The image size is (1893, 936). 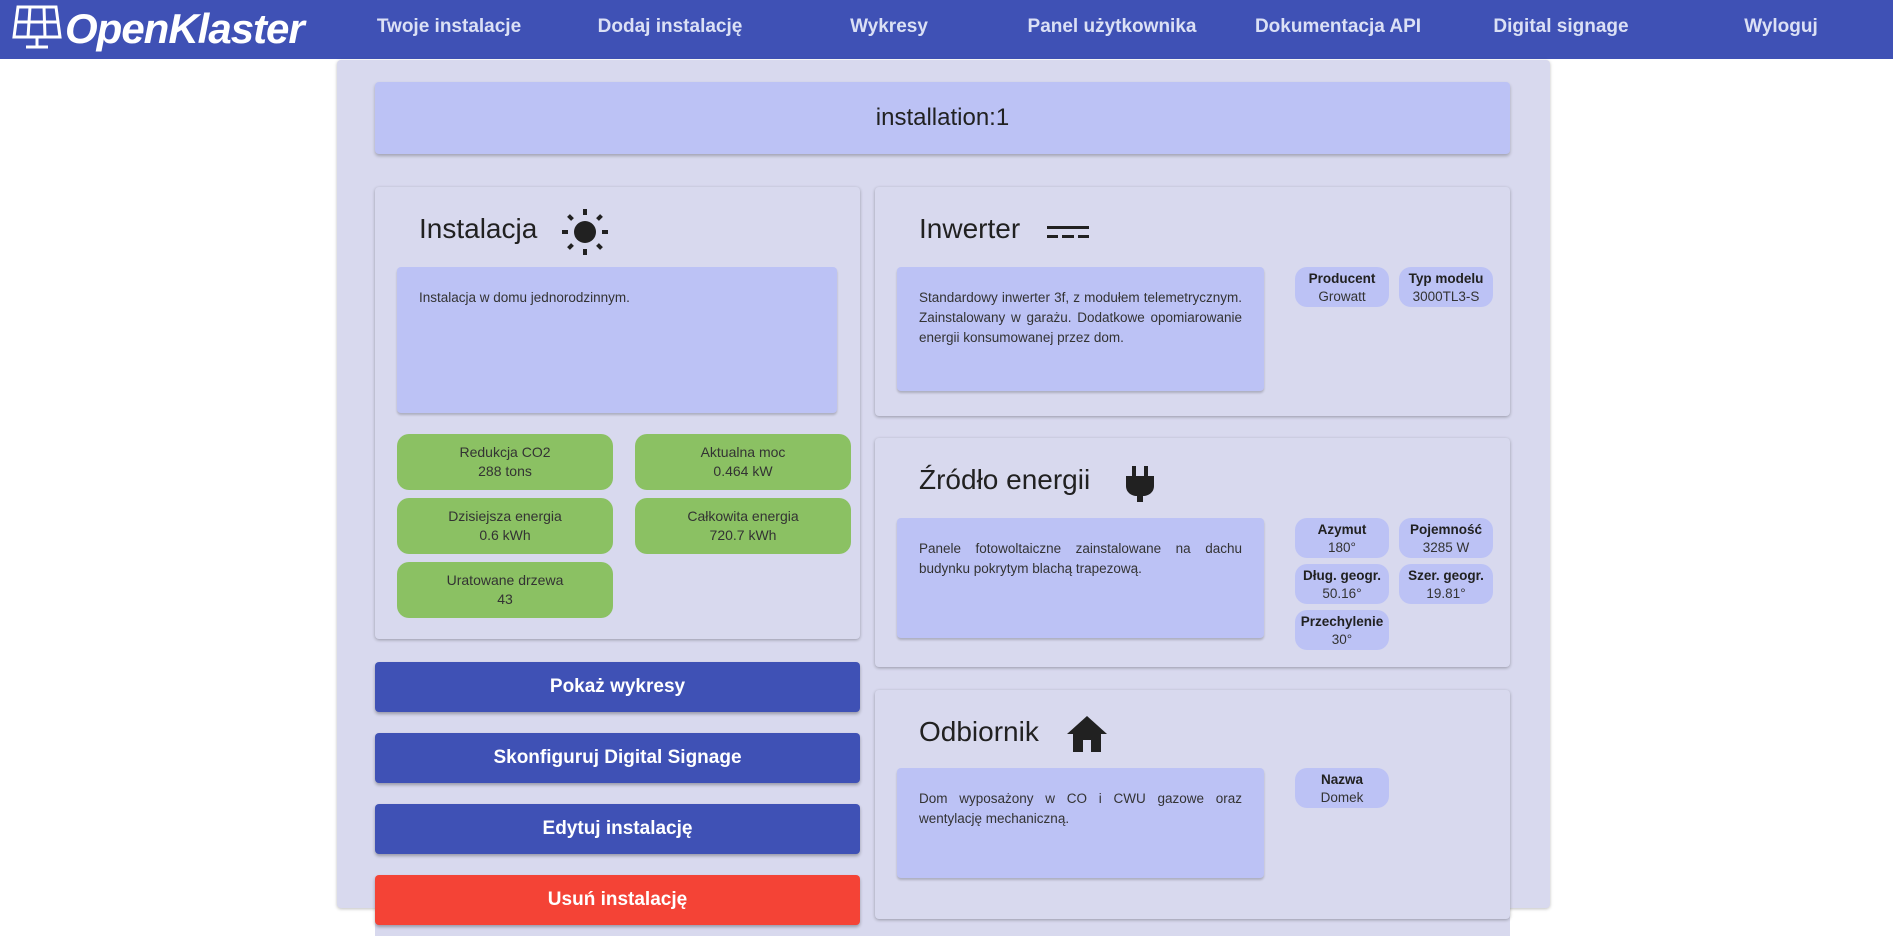 I want to click on inverter-title: Inwerter, so click(x=970, y=228).